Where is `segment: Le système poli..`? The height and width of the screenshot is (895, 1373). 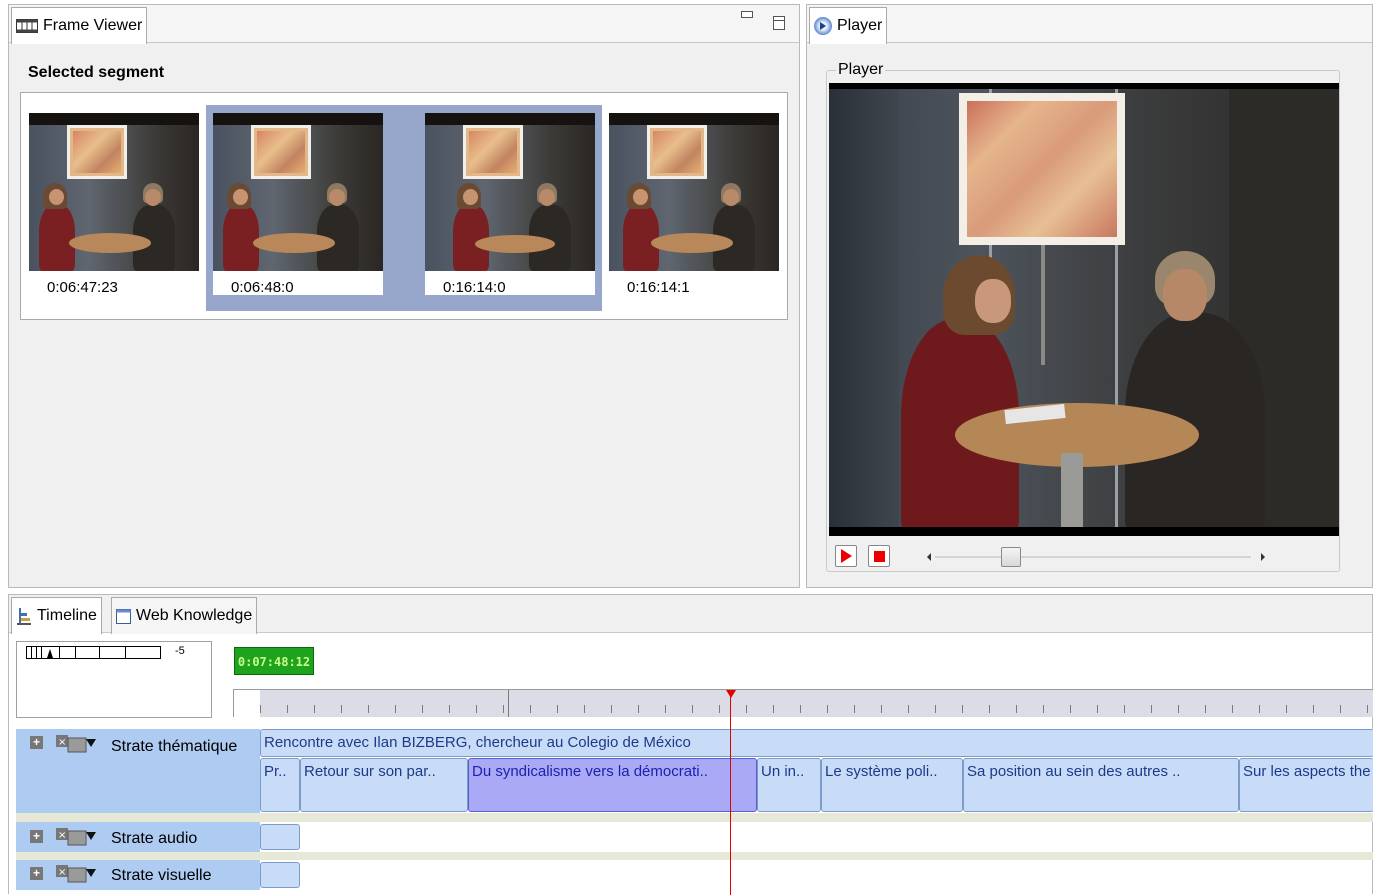 segment: Le système poli.. is located at coordinates (892, 785).